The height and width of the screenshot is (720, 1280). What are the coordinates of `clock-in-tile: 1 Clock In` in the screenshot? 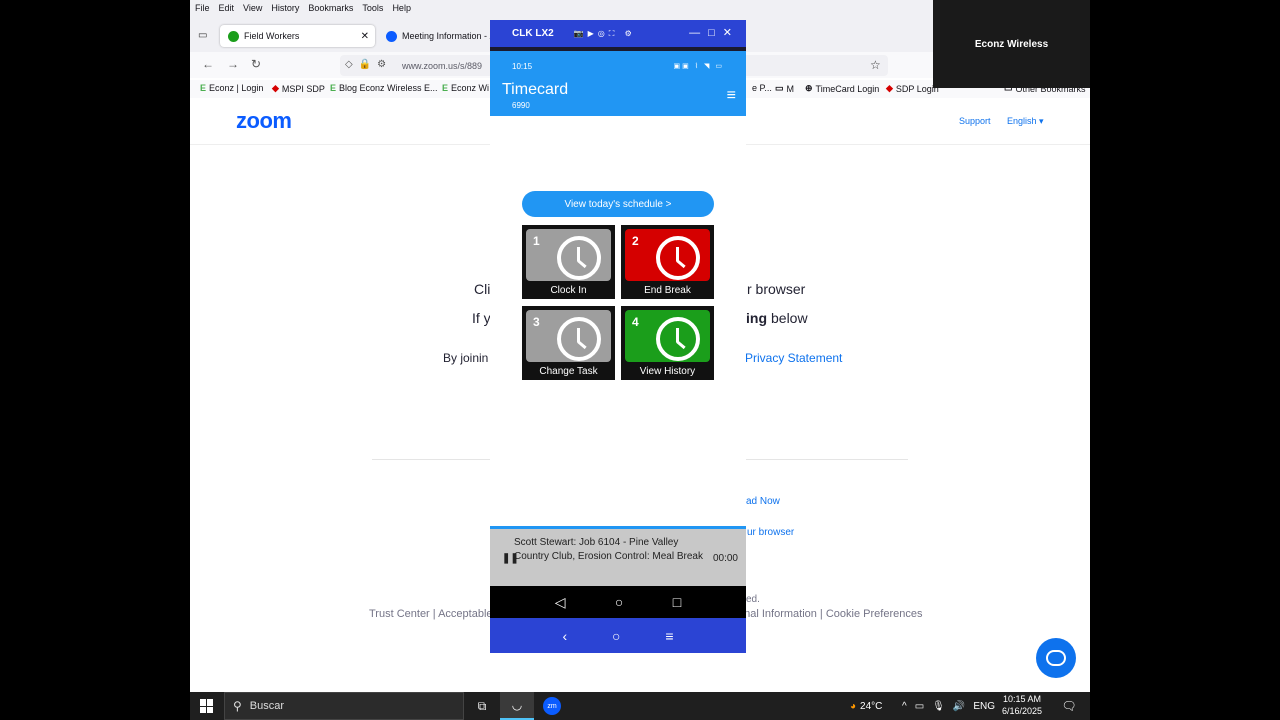 It's located at (568, 262).